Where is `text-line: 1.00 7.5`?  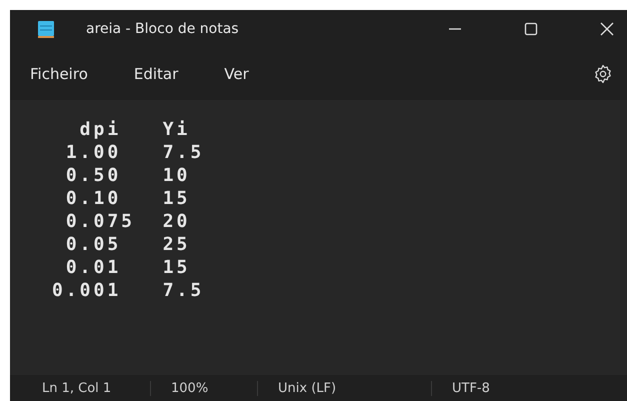
text-line: 1.00 7.5 is located at coordinates (135, 152).